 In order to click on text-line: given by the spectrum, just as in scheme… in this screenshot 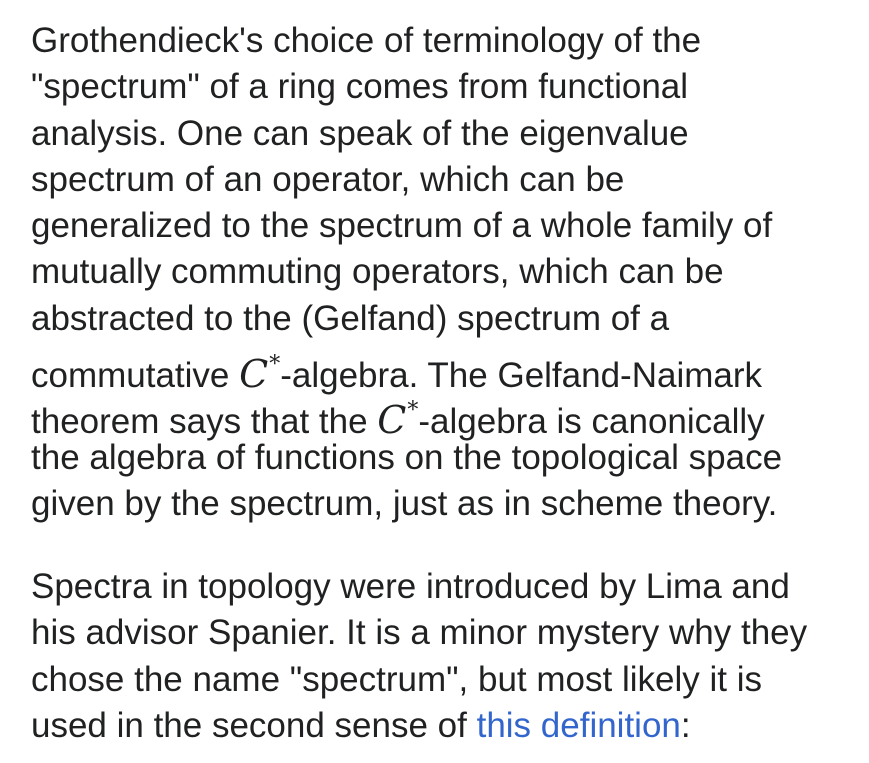, I will do `click(404, 503)`.